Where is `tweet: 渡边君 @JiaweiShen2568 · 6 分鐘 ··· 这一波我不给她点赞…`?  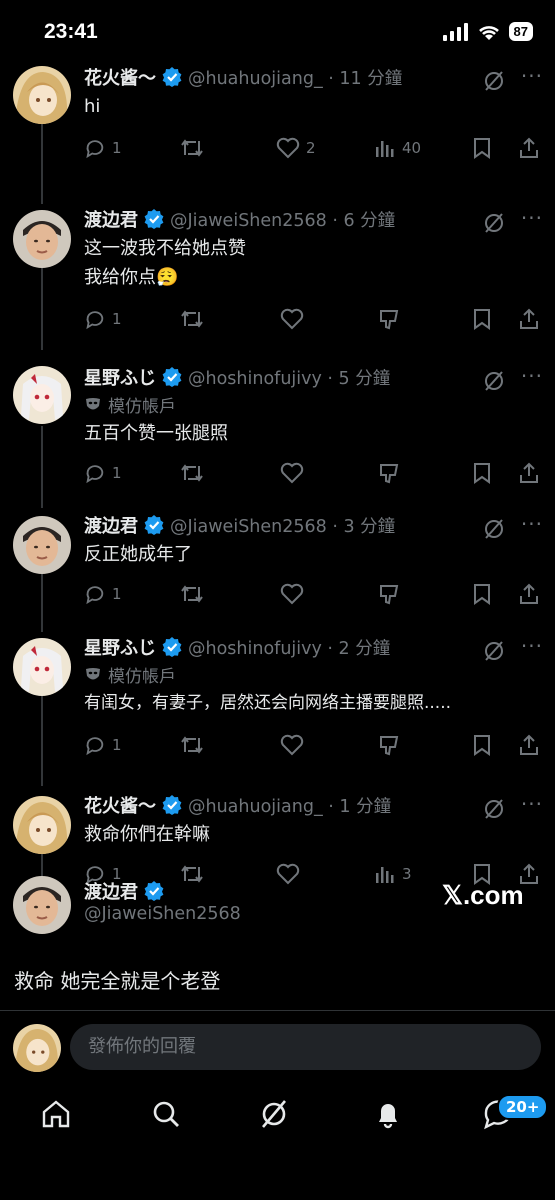 tweet: 渡边君 @JiaweiShen2568 · 6 分鐘 ··· 这一波我不给她点赞… is located at coordinates (277, 274).